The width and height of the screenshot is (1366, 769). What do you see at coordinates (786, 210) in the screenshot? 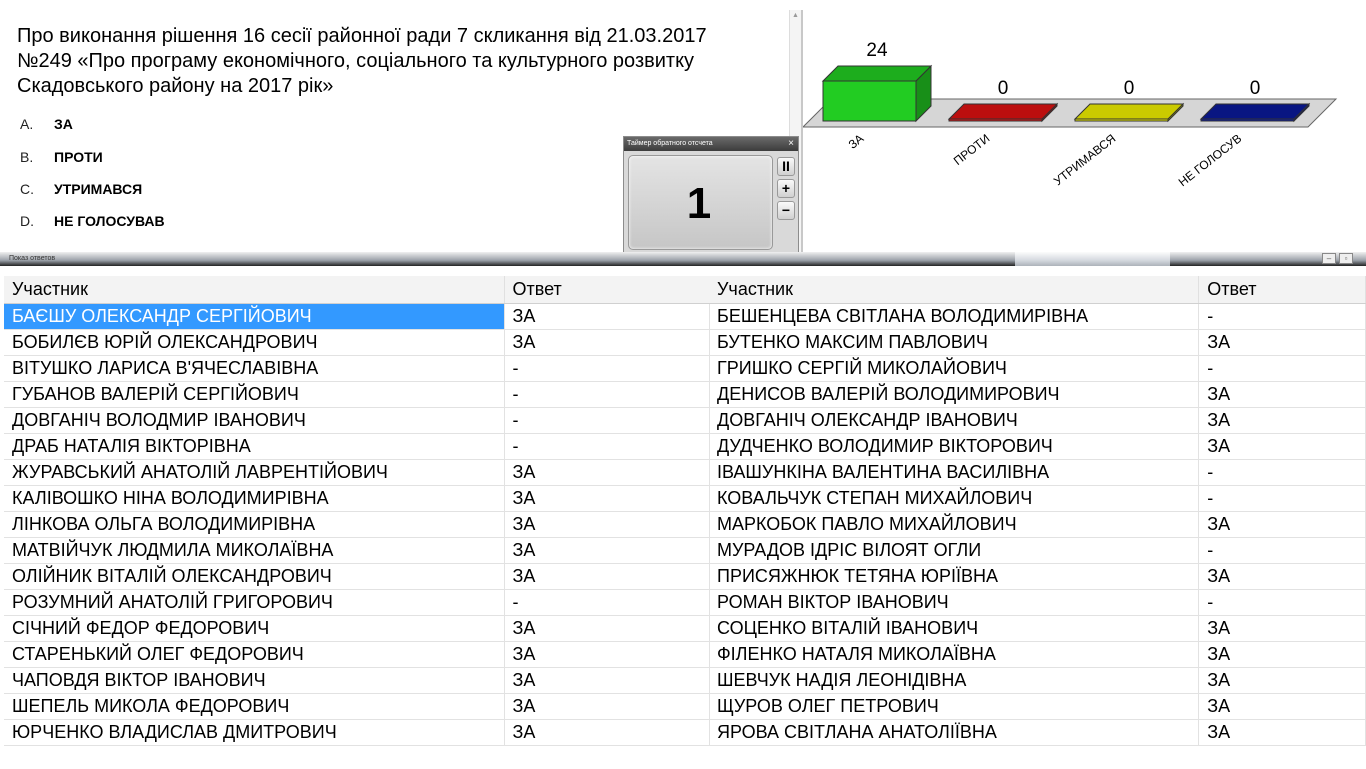
I see `minus-button: −` at bounding box center [786, 210].